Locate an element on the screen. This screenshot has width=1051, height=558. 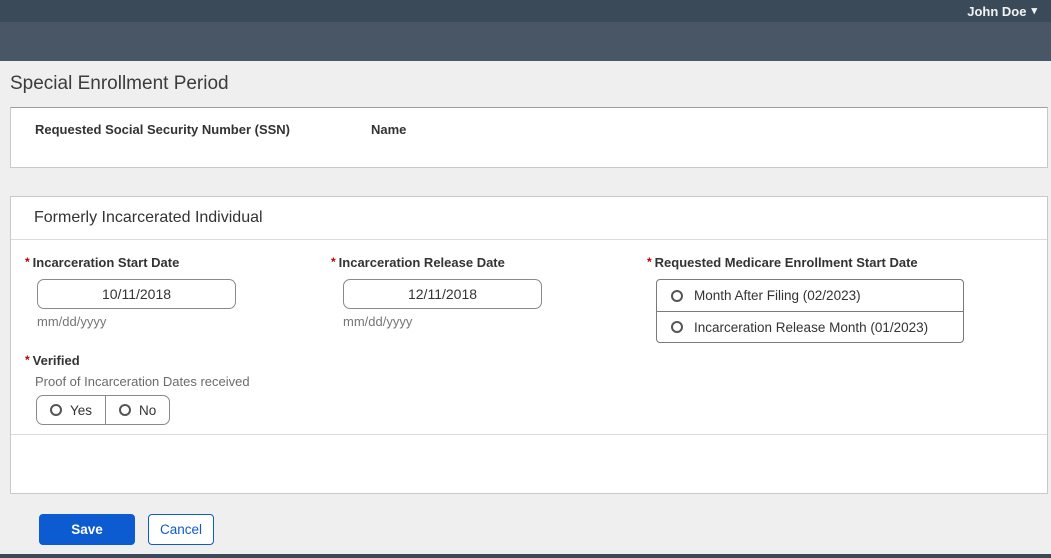
bottom-bar is located at coordinates (525, 556).